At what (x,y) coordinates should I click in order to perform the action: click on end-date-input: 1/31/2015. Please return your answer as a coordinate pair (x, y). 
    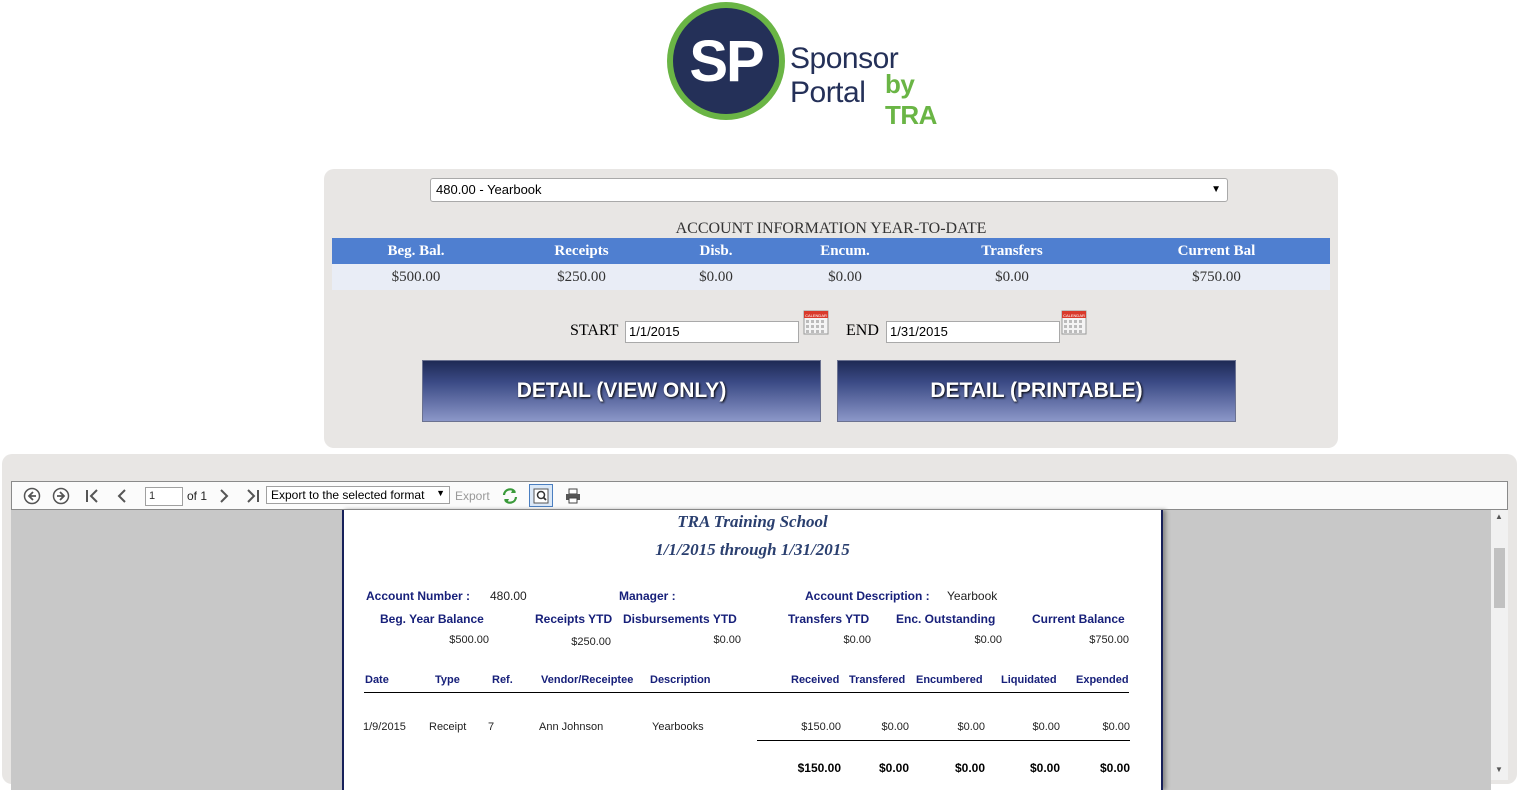
    Looking at the image, I should click on (973, 332).